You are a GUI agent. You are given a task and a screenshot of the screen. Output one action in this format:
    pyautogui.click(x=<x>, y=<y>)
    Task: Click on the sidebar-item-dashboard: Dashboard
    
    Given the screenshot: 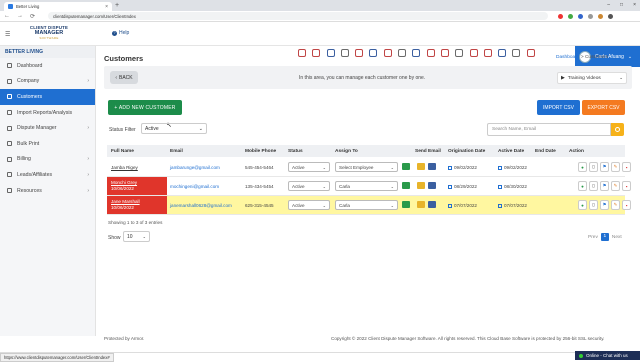 What is the action you would take?
    pyautogui.click(x=47, y=66)
    